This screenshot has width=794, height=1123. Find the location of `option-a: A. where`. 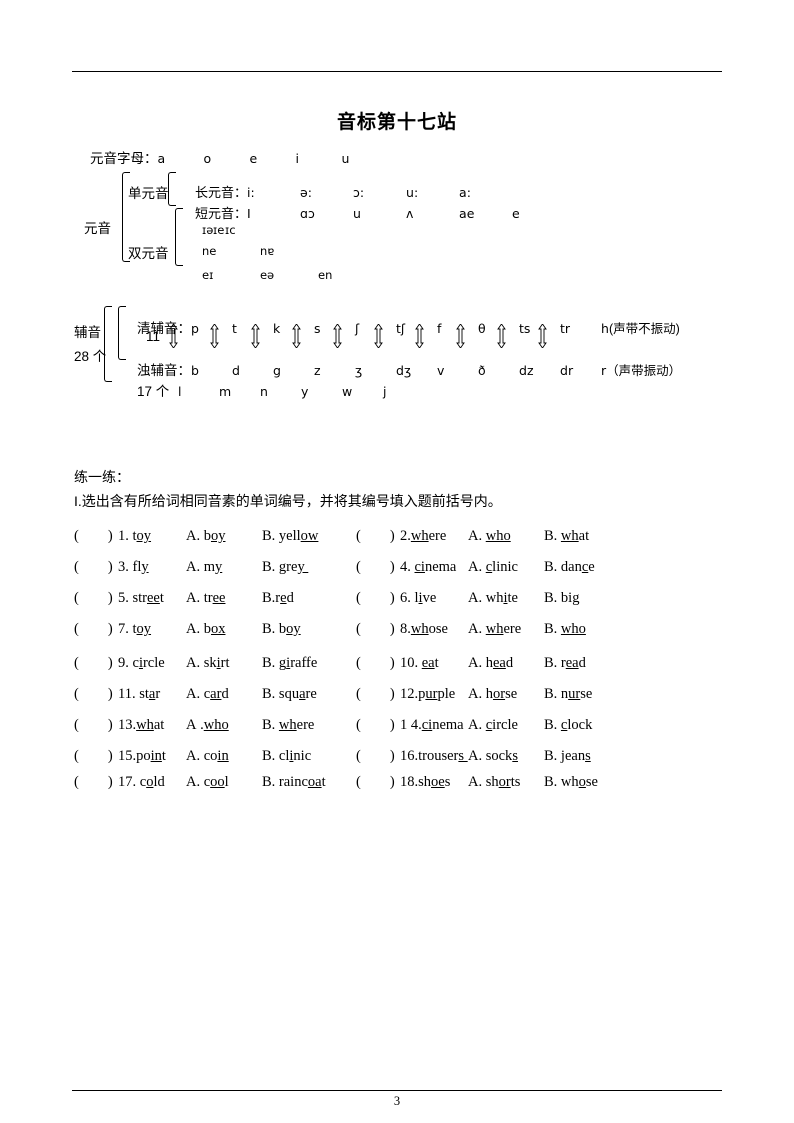

option-a: A. where is located at coordinates (506, 629).